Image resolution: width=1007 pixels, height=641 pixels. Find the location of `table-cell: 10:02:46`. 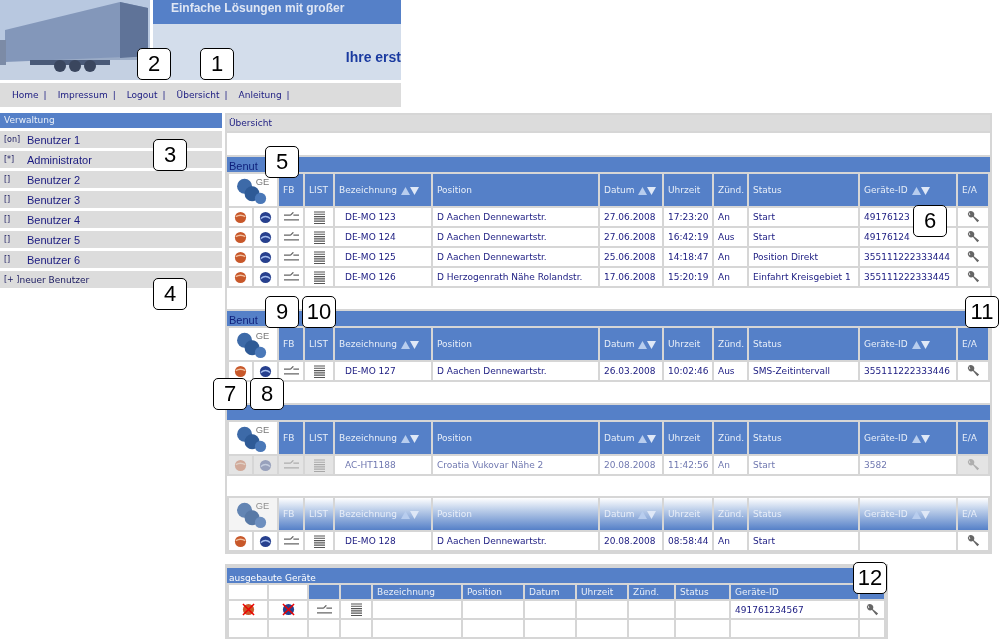

table-cell: 10:02:46 is located at coordinates (688, 371).